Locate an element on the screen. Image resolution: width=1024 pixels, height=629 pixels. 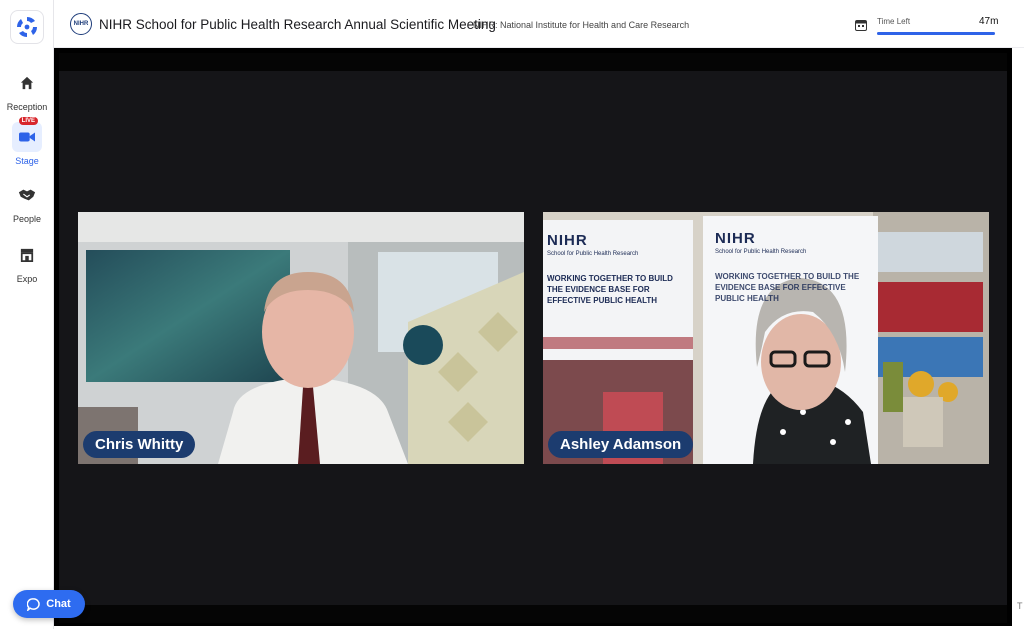
store-icon is located at coordinates (27, 255).